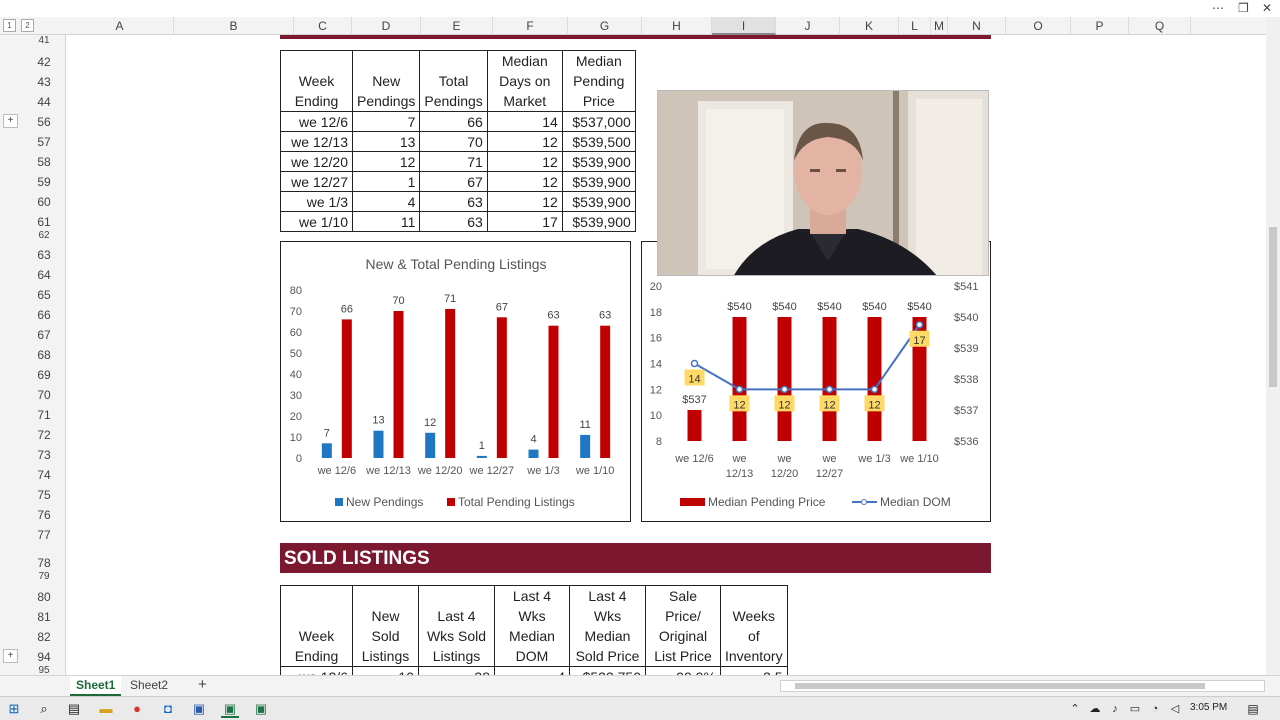  I want to click on pending-header-cell: Total Pendings, so click(453, 81).